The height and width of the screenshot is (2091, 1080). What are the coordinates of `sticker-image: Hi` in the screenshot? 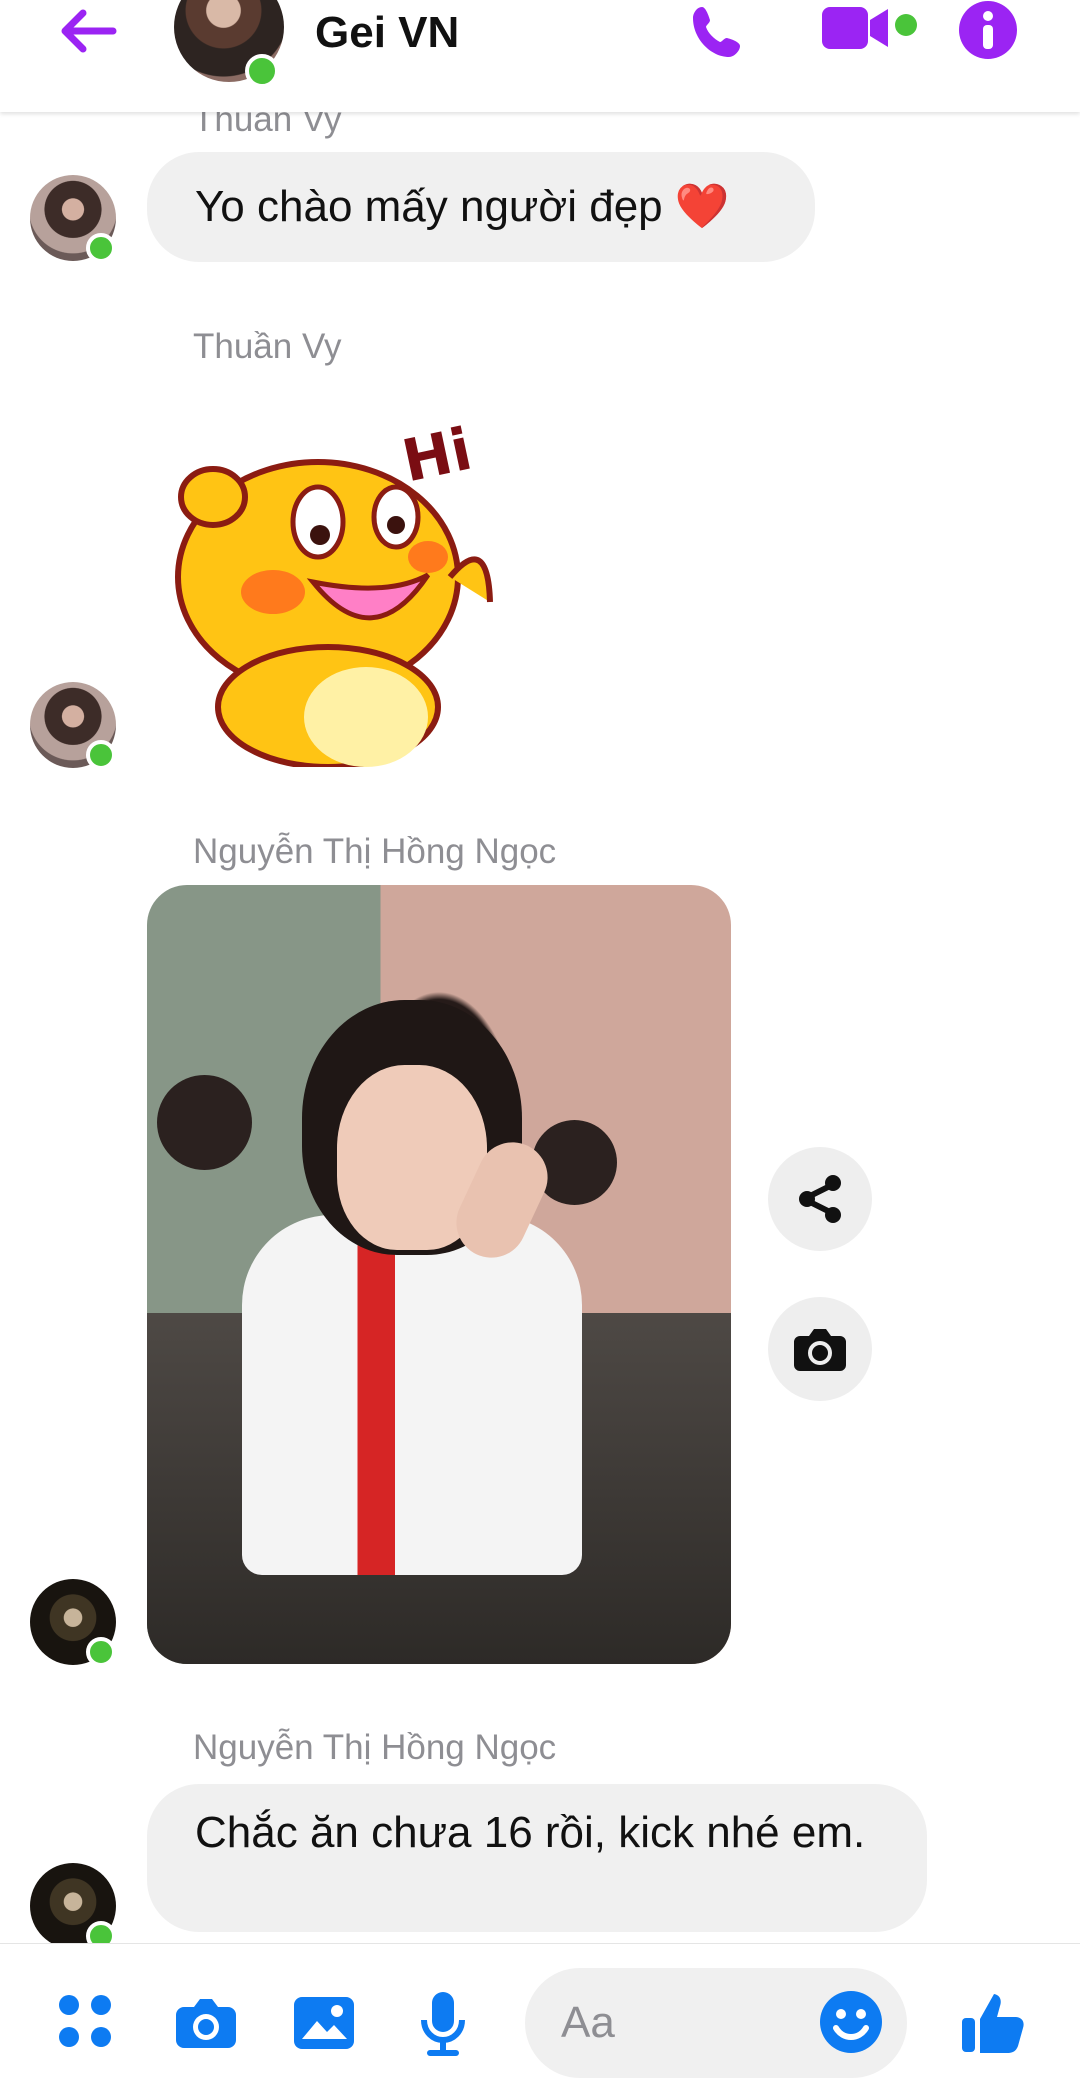 It's located at (334, 592).